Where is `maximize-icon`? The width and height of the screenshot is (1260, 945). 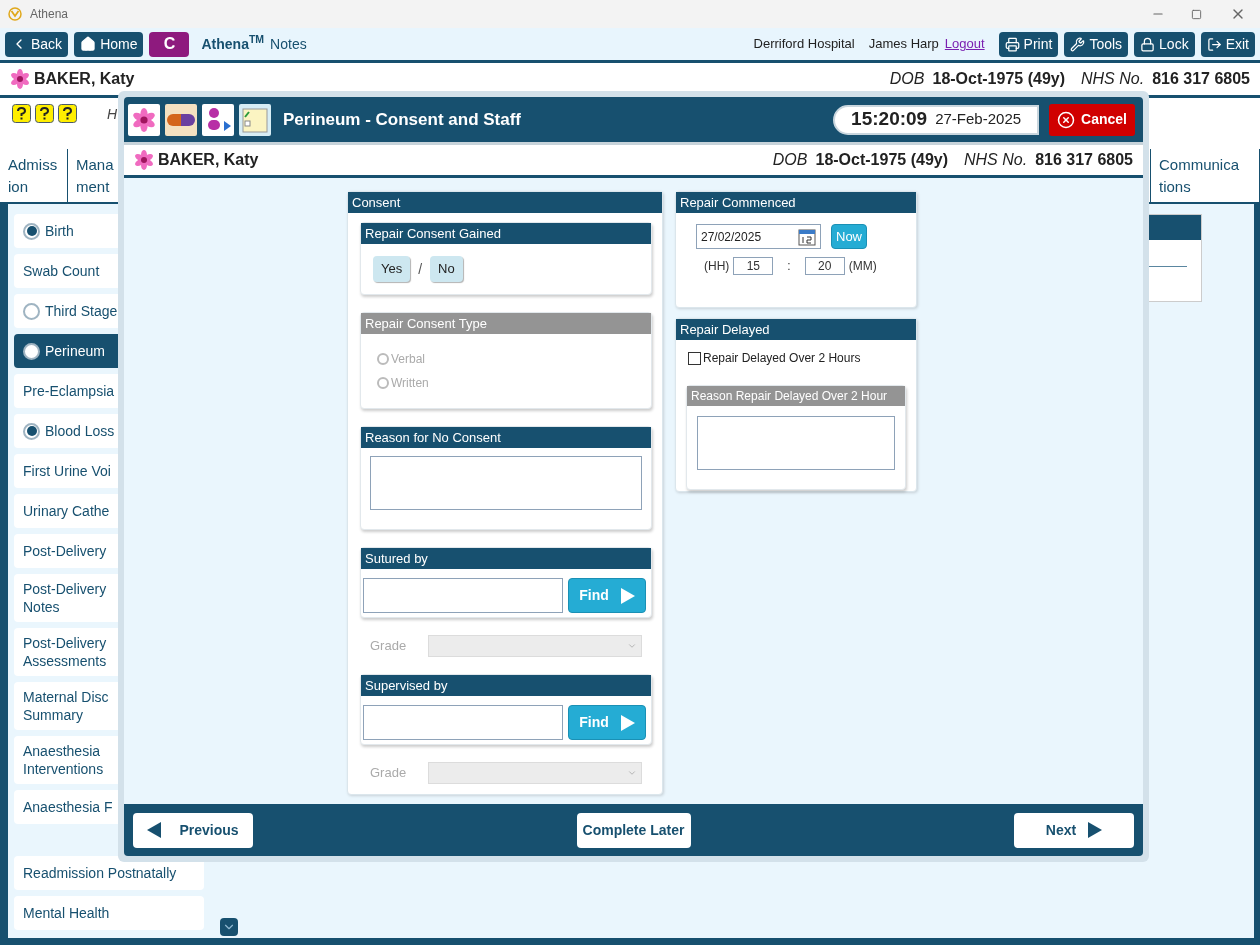
maximize-icon is located at coordinates (1196, 14).